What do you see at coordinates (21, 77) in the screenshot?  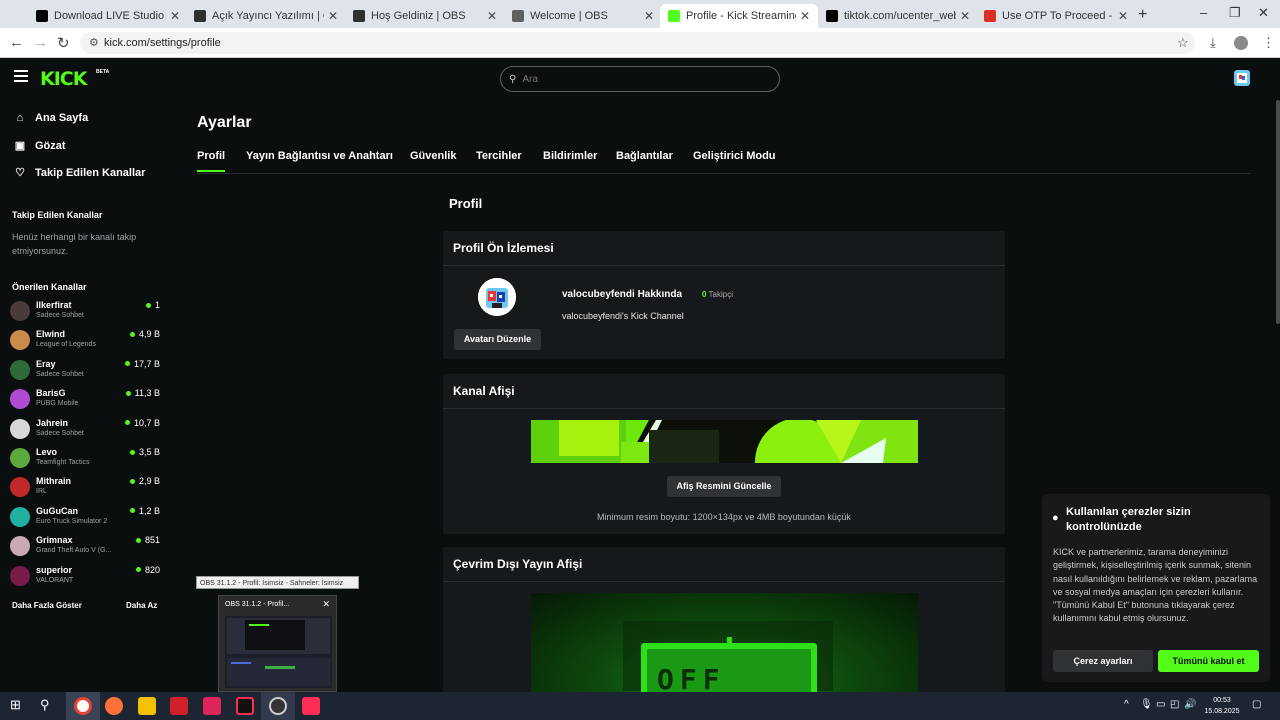 I see `hamburger-menu-icon` at bounding box center [21, 77].